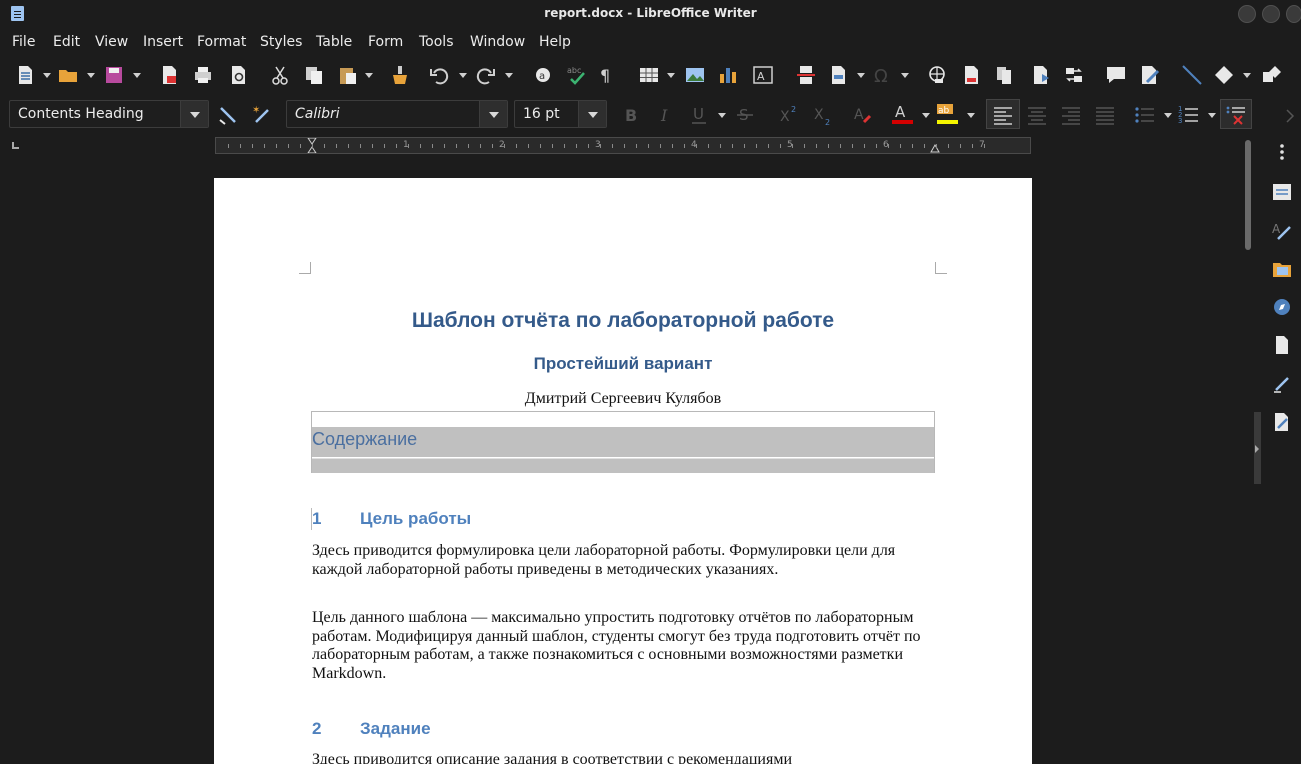  What do you see at coordinates (937, 75) in the screenshot?
I see `insert-hyperlink-icon` at bounding box center [937, 75].